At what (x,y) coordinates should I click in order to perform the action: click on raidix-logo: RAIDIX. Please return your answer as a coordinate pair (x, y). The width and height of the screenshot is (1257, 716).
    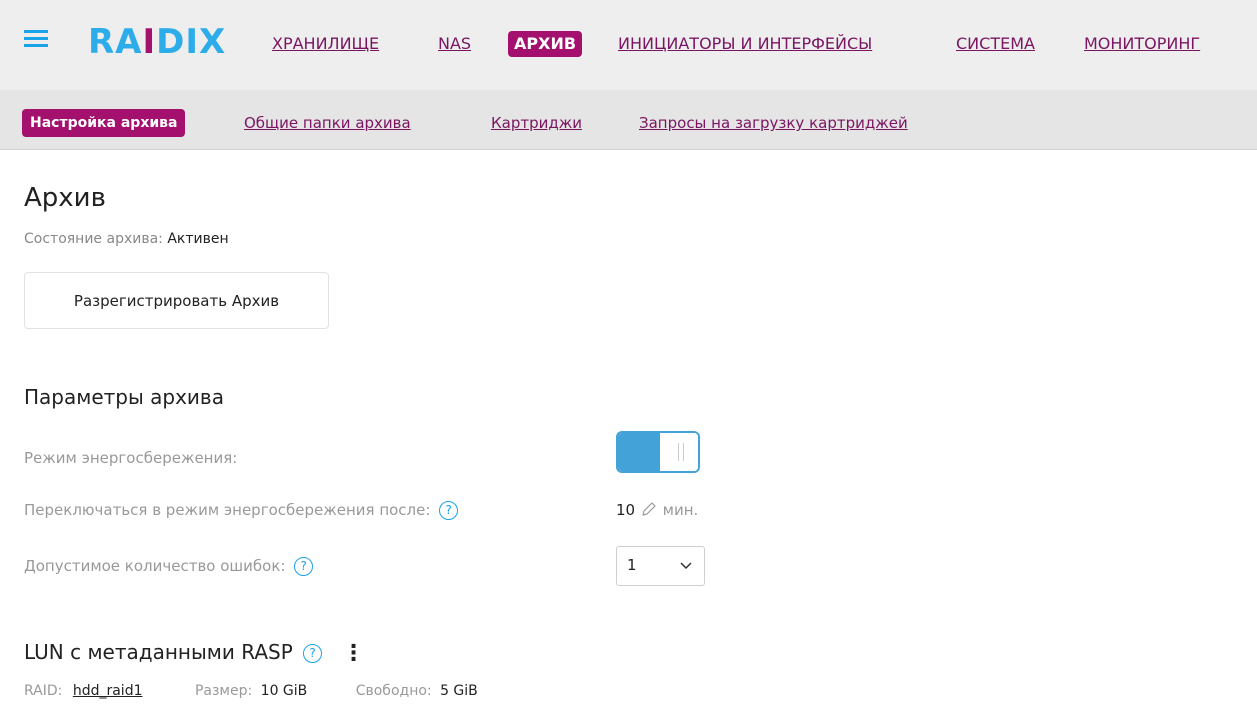
    Looking at the image, I should click on (157, 42).